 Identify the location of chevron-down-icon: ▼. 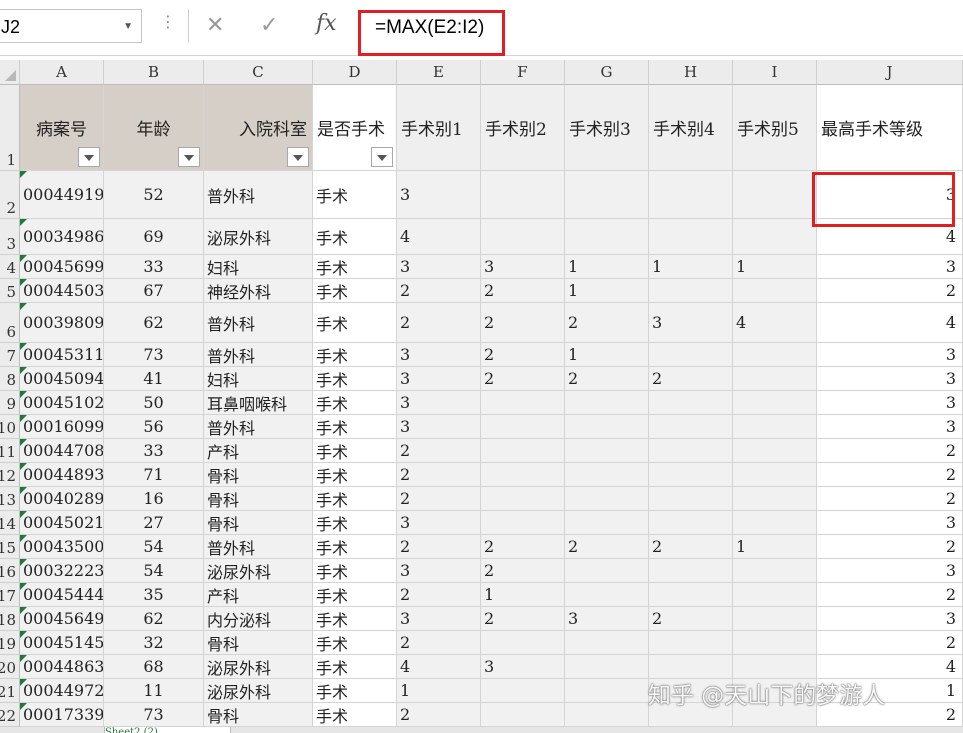
(128, 27).